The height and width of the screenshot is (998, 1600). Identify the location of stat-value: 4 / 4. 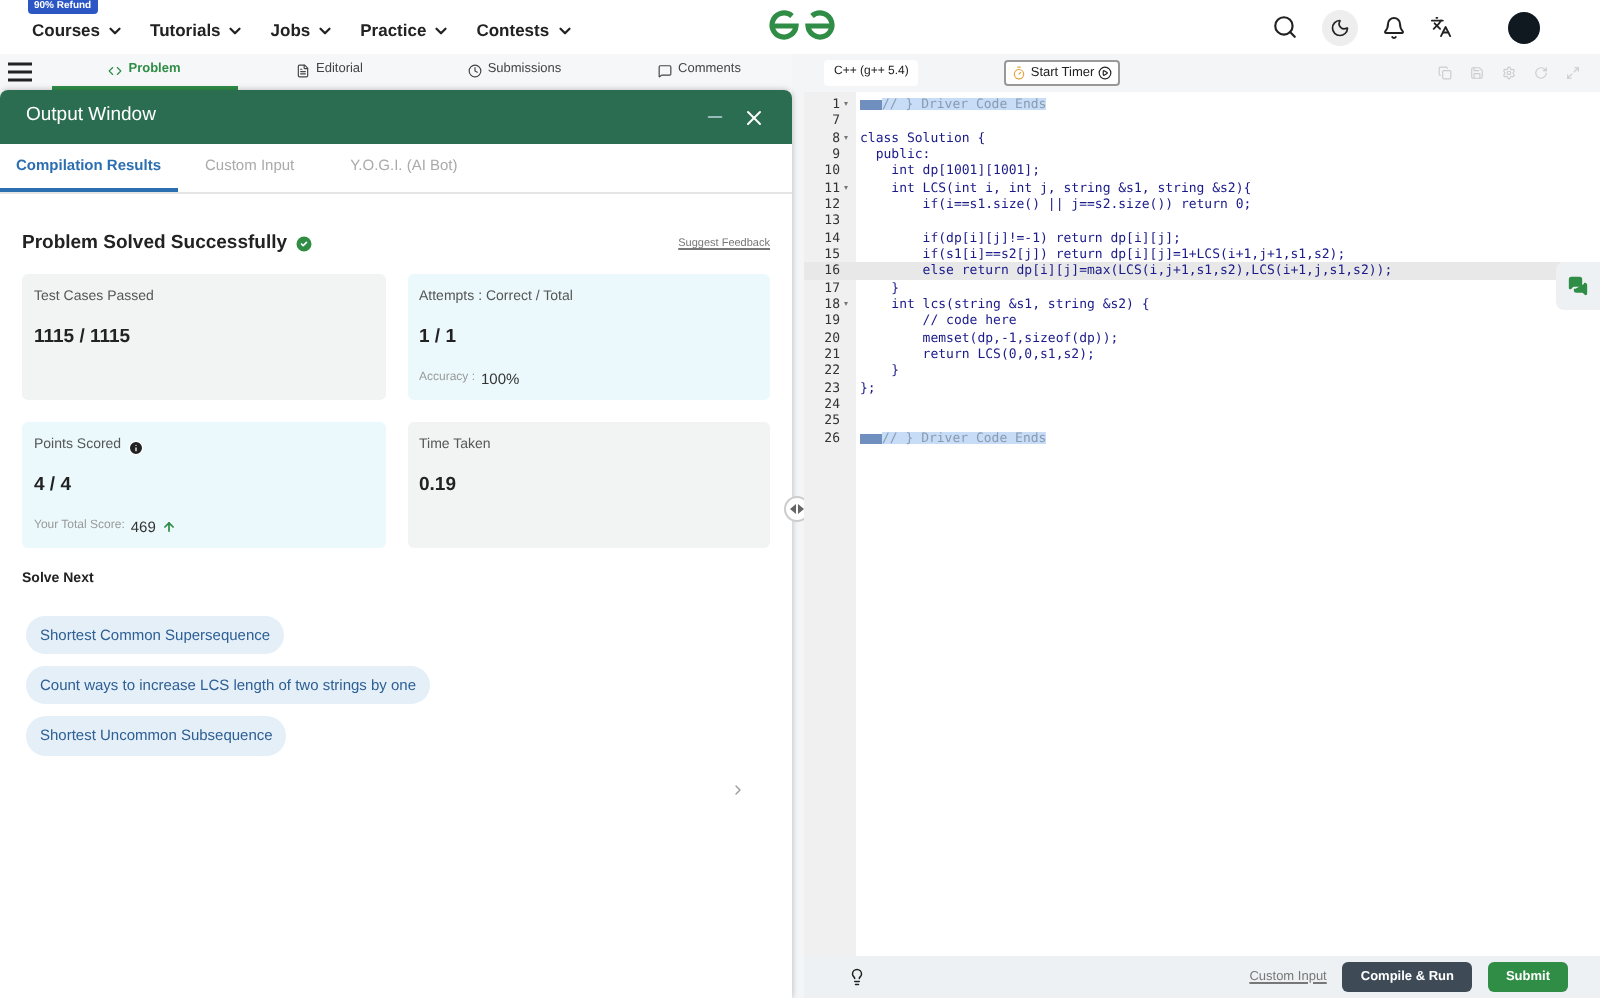
(53, 485).